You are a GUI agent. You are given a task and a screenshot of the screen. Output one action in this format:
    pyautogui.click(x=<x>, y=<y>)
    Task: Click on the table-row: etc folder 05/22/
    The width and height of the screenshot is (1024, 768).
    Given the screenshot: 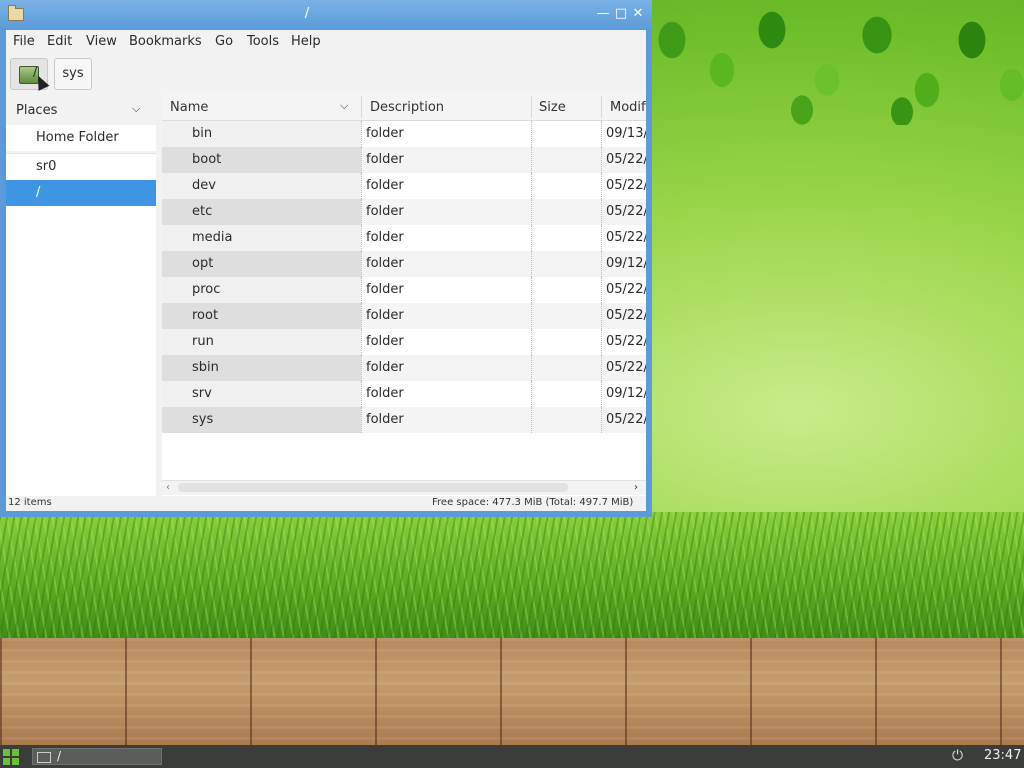 What is the action you would take?
    pyautogui.click(x=404, y=212)
    